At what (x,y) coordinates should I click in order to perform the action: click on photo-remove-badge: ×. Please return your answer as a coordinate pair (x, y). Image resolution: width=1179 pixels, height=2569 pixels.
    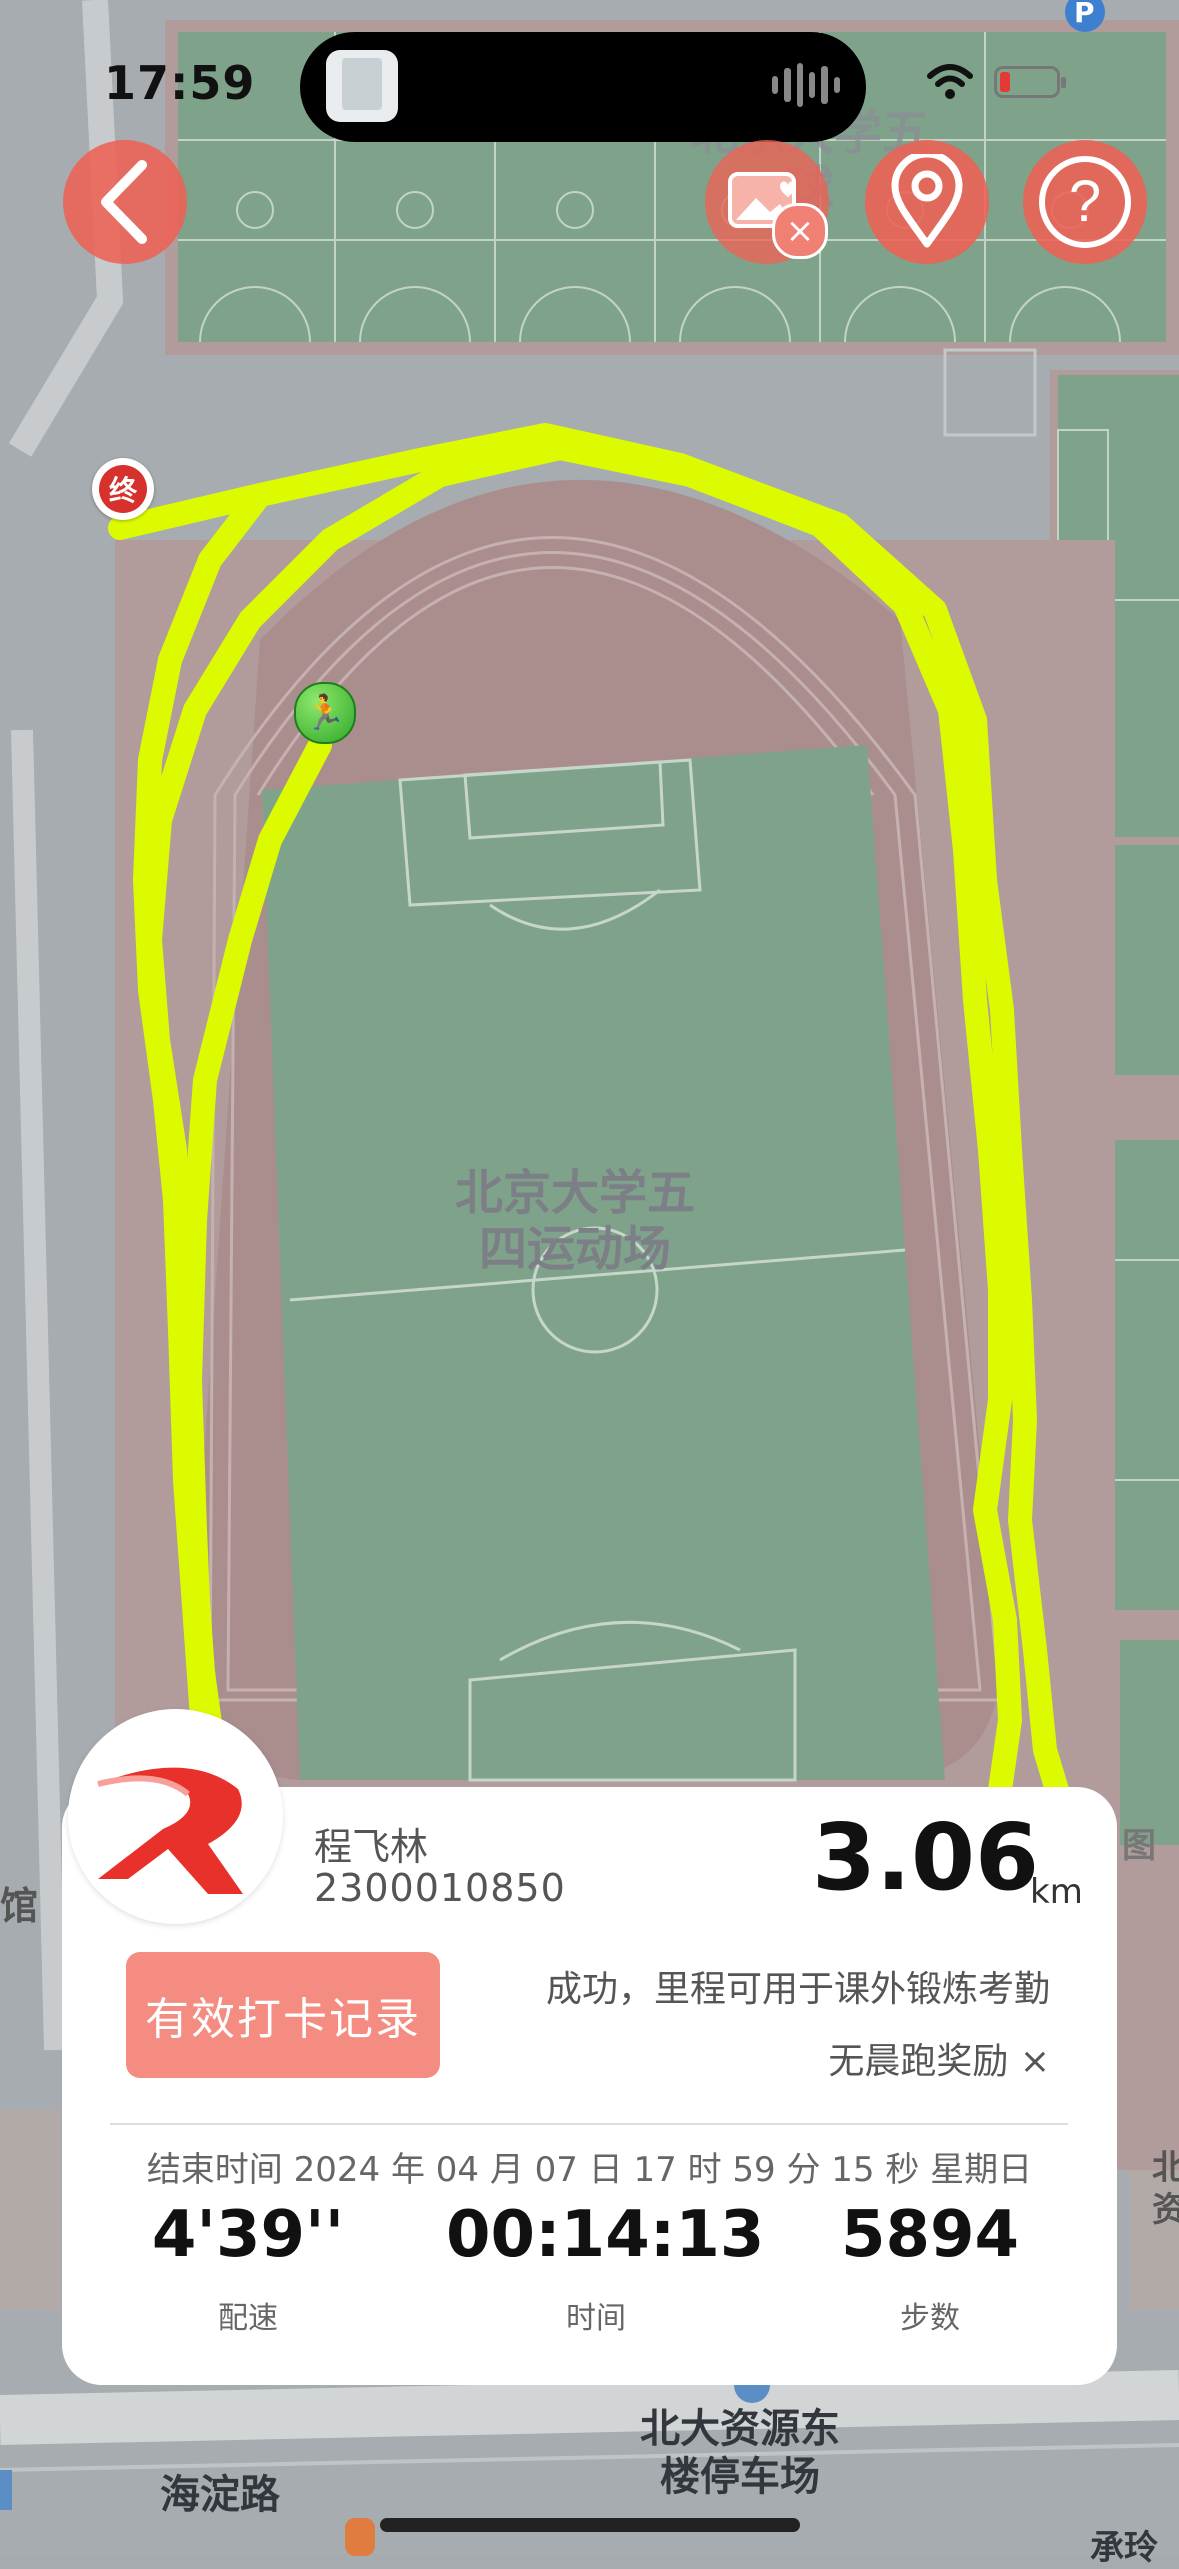
    Looking at the image, I should click on (800, 231).